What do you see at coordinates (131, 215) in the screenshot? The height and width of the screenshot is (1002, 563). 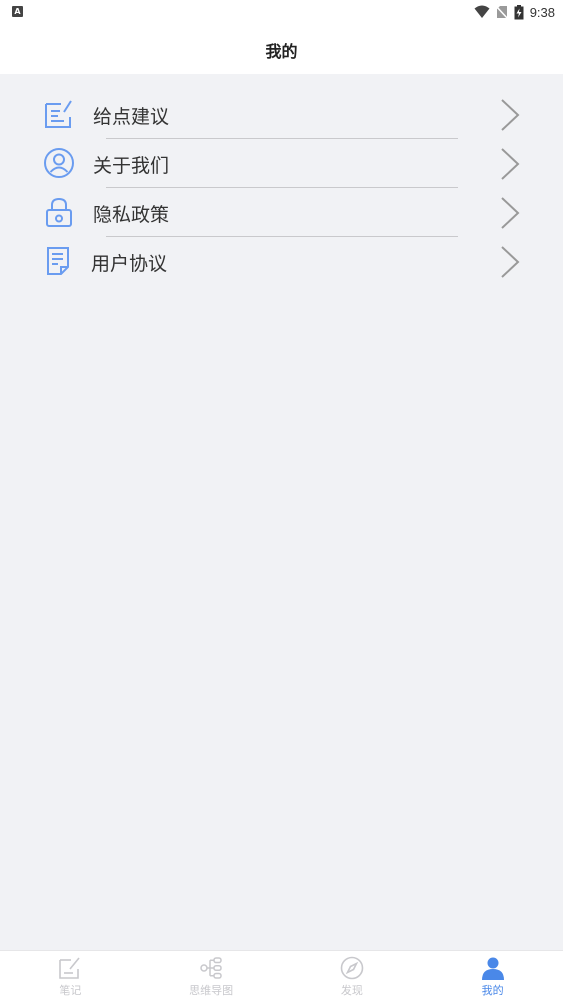 I see `menu-item-label: 隐私政策` at bounding box center [131, 215].